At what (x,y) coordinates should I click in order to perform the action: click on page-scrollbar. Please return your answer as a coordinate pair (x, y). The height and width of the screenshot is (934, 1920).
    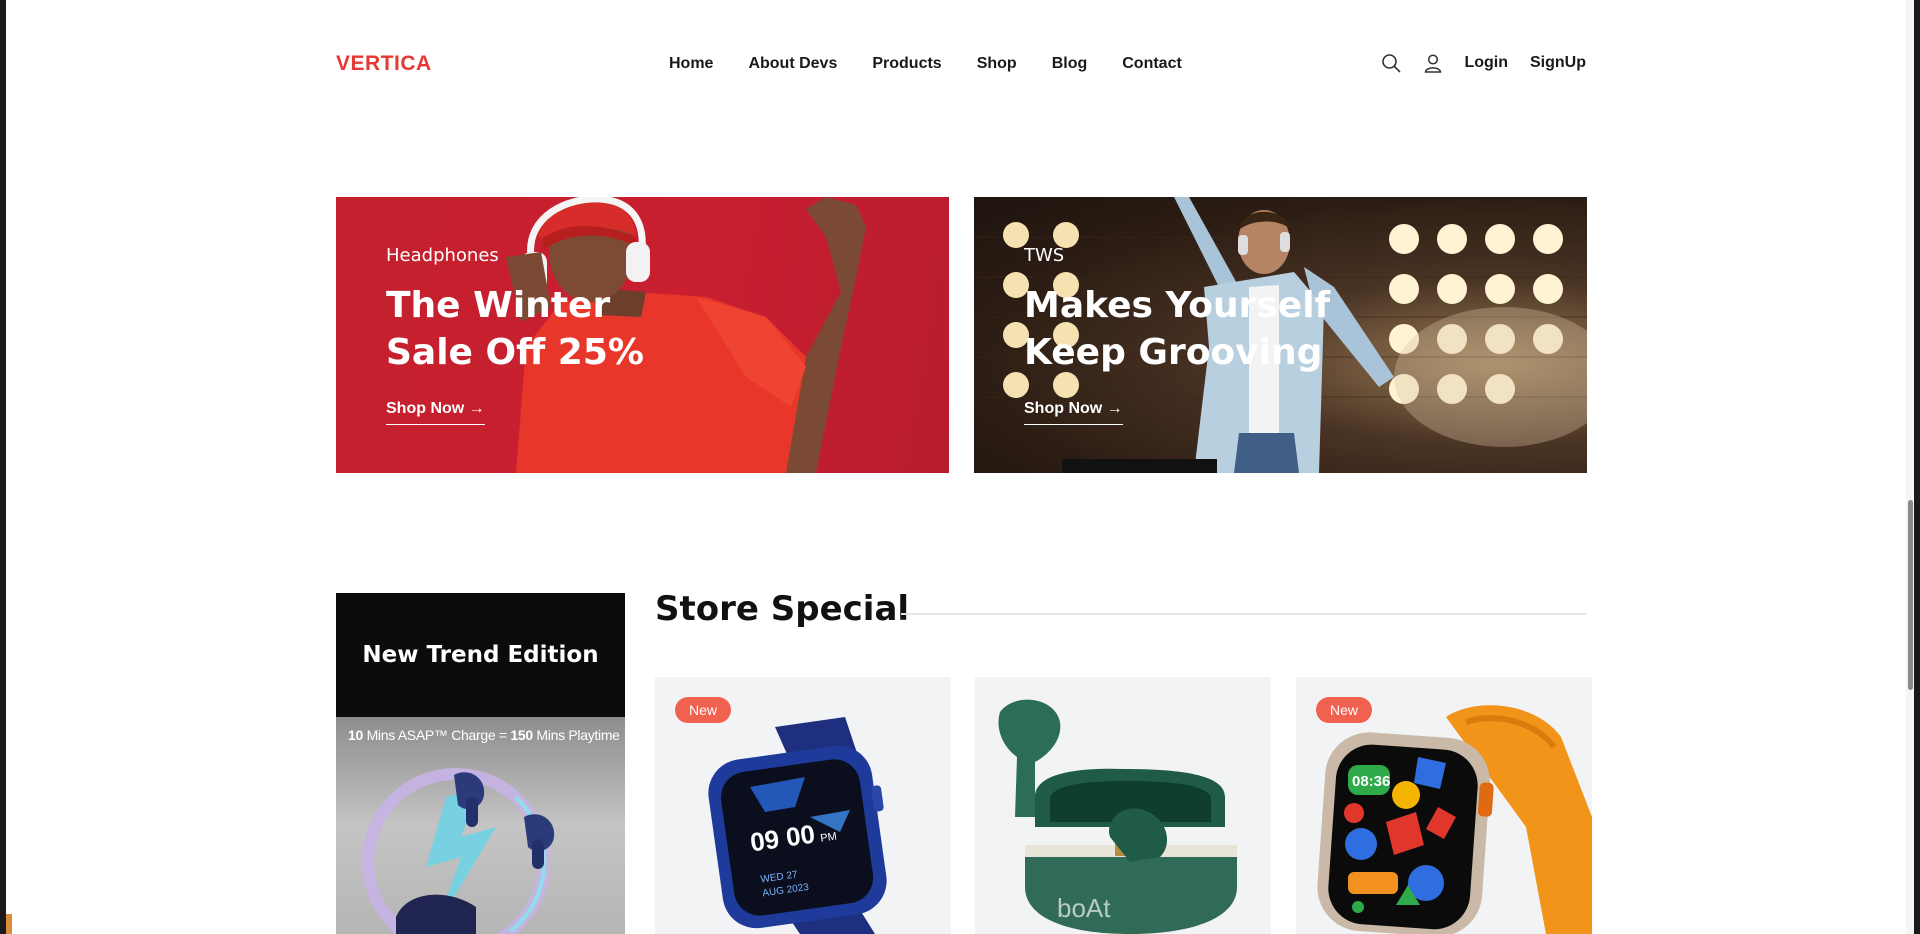
    Looking at the image, I should click on (1910, 467).